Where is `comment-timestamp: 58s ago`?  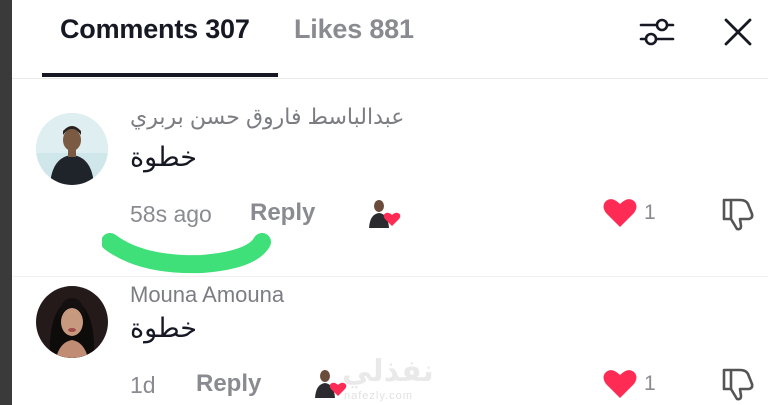 comment-timestamp: 58s ago is located at coordinates (171, 214).